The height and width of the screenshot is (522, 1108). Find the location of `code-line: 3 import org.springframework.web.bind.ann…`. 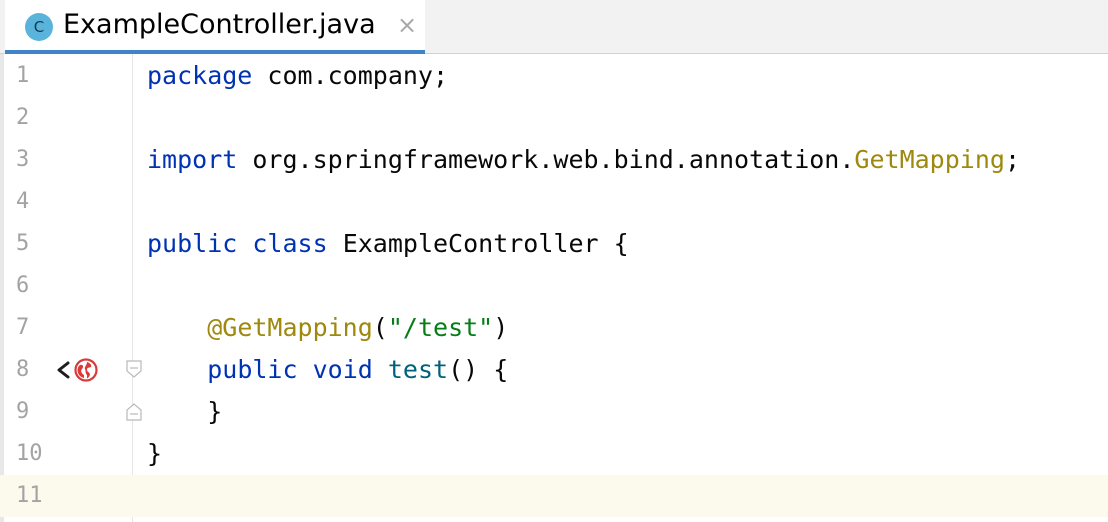

code-line: 3 import org.springframework.web.bind.ann… is located at coordinates (554, 160).